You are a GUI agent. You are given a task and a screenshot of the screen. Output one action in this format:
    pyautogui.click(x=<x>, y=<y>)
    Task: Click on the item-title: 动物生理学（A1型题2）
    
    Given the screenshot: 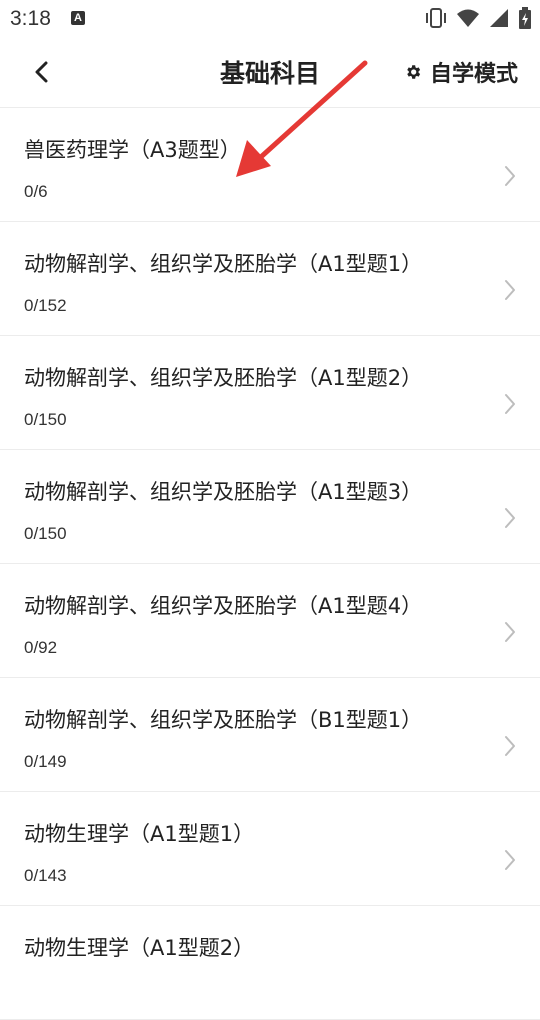 What is the action you would take?
    pyautogui.click(x=139, y=948)
    